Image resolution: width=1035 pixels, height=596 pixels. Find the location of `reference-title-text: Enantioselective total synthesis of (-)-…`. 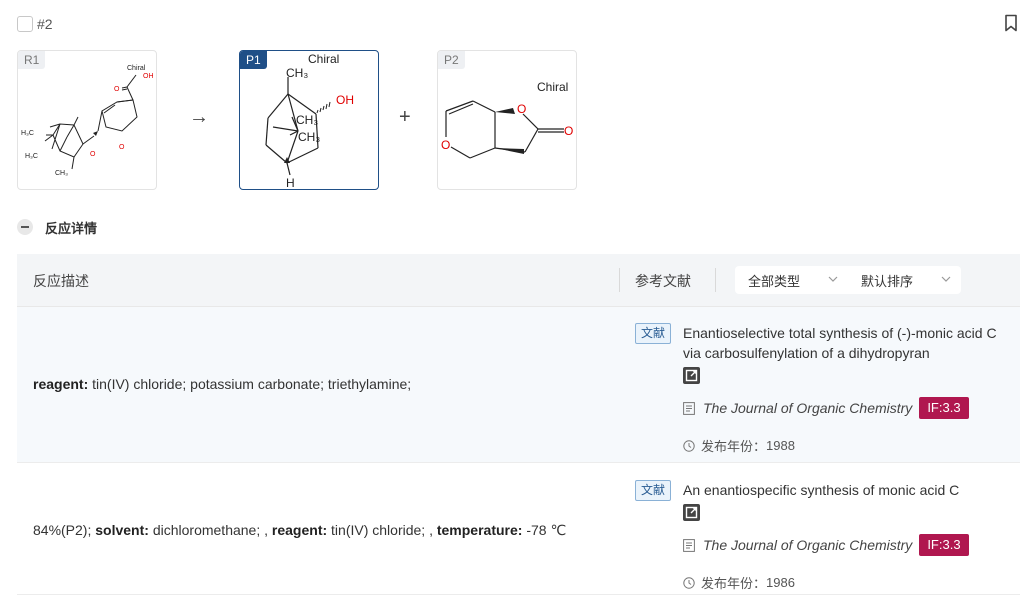

reference-title-text: Enantioselective total synthesis of (-)-… is located at coordinates (840, 343).